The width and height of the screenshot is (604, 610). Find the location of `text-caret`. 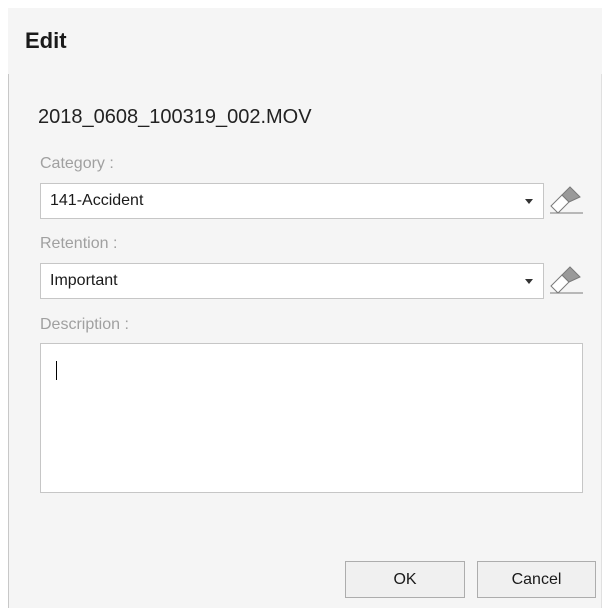

text-caret is located at coordinates (56, 370).